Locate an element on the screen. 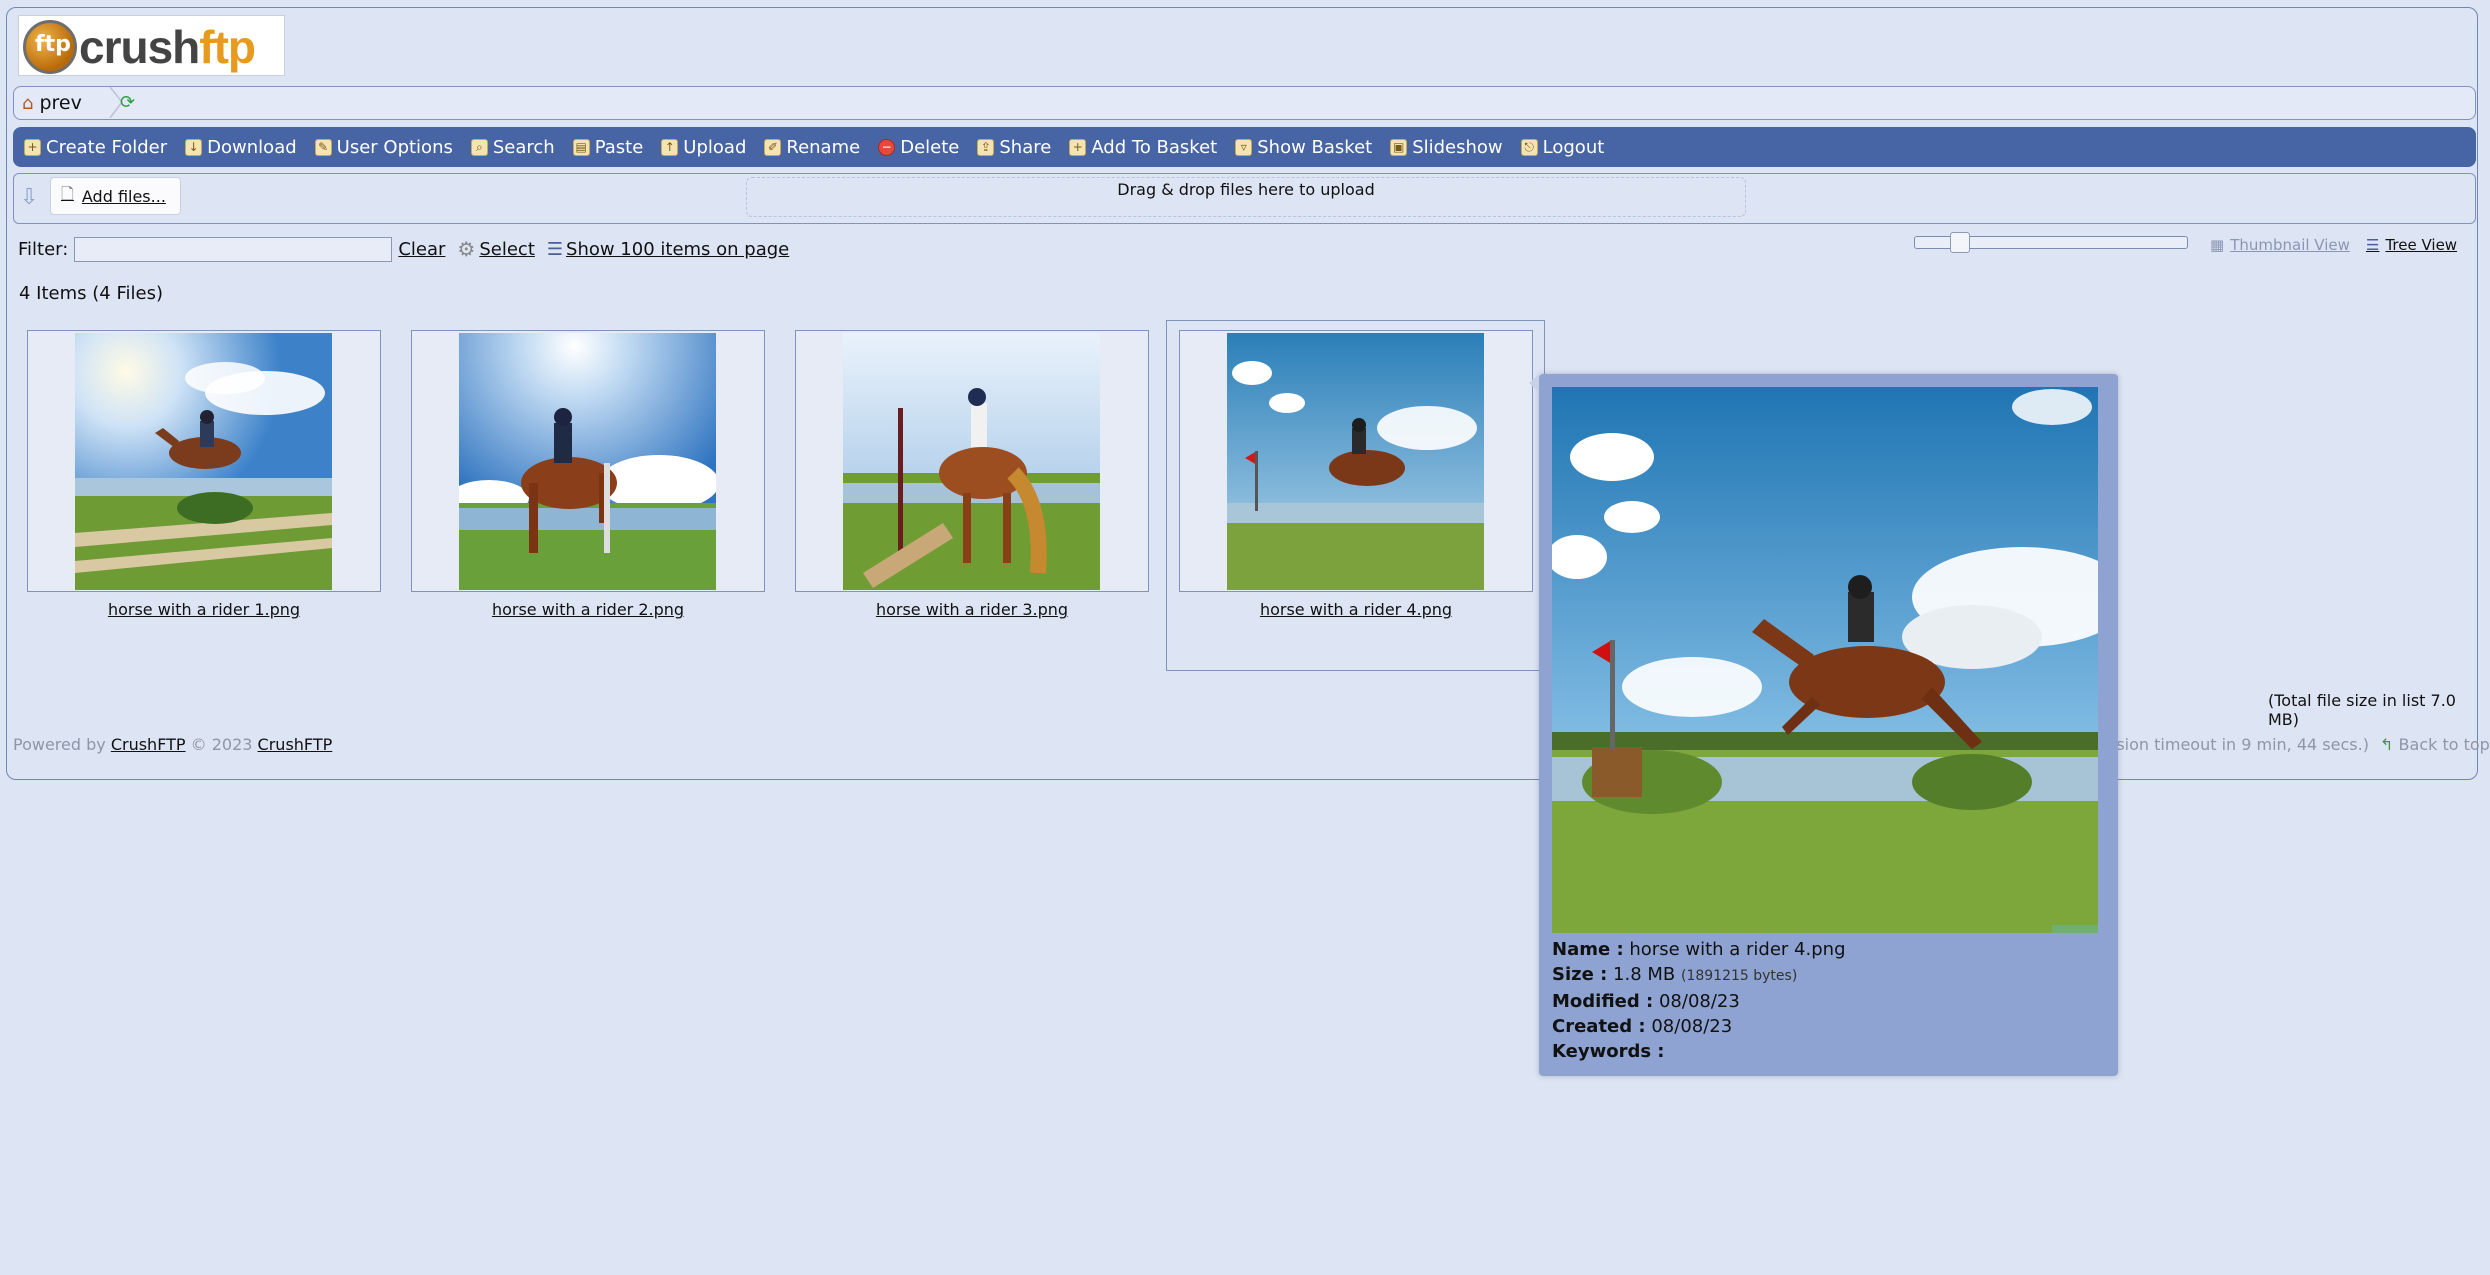  back-to-top-link: ↰ Back to top is located at coordinates (2435, 744).